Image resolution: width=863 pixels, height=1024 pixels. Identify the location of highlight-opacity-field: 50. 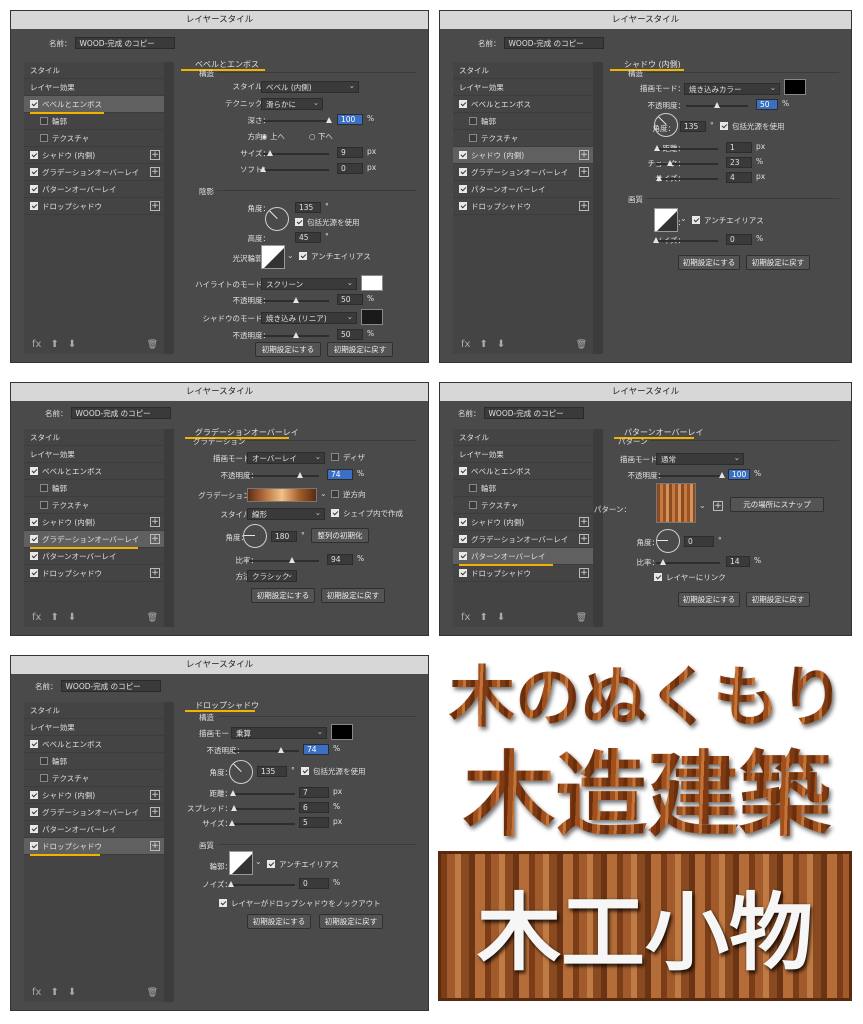
(350, 299).